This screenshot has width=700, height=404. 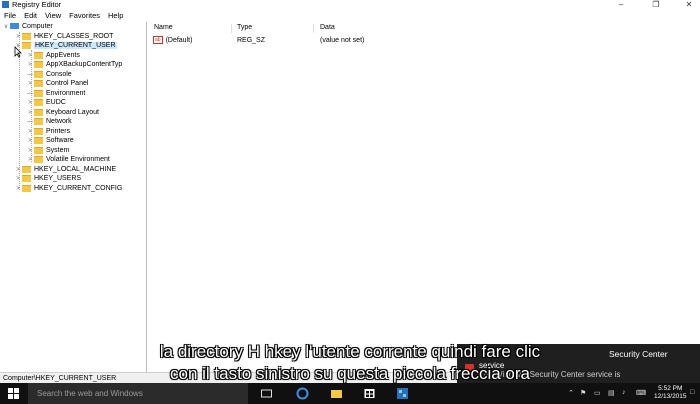 What do you see at coordinates (179, 40) in the screenshot?
I see `value-name: (Default)` at bounding box center [179, 40].